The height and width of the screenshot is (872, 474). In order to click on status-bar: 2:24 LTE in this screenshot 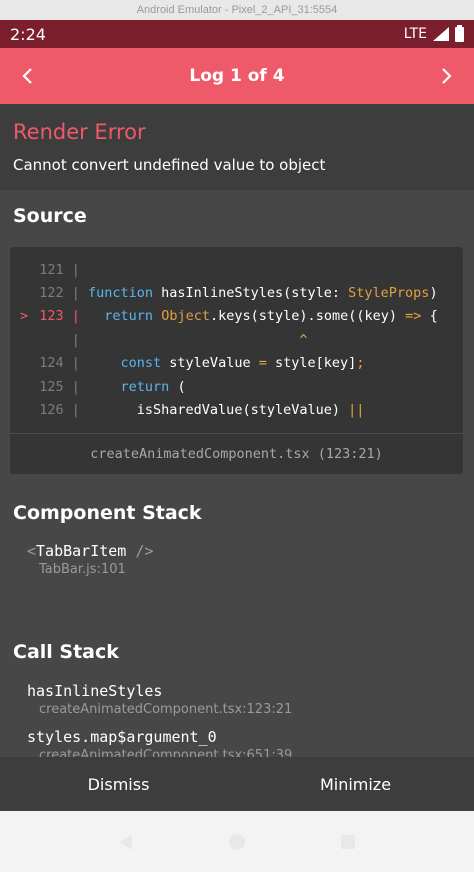, I will do `click(237, 34)`.